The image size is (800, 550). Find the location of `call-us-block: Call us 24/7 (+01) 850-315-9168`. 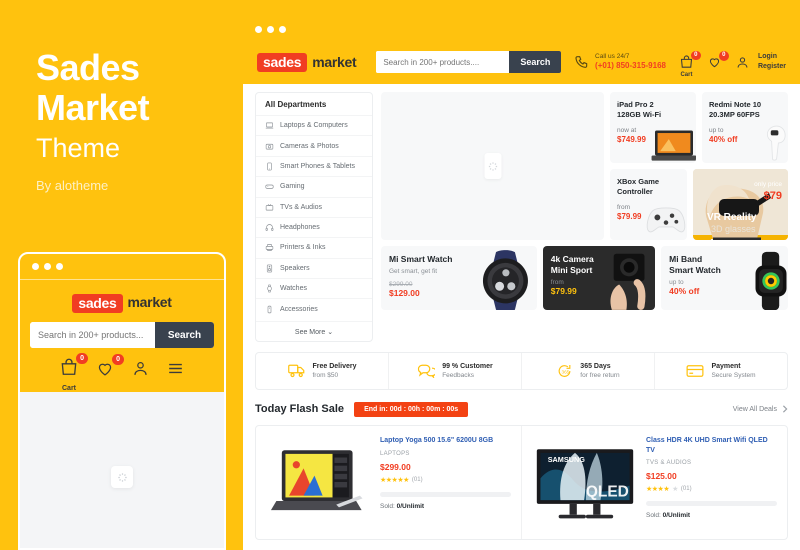

call-us-block: Call us 24/7 (+01) 850-315-9168 is located at coordinates (620, 62).